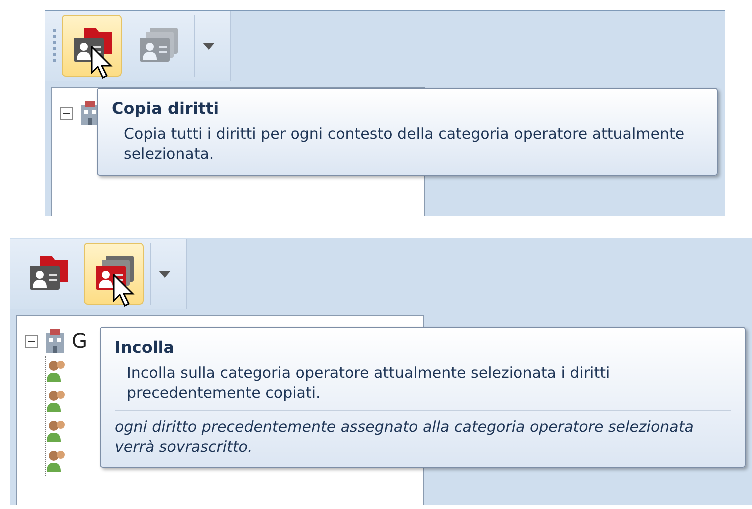 This screenshot has width=752, height=509. What do you see at coordinates (166, 108) in the screenshot?
I see `tooltip-title: Copia diritti` at bounding box center [166, 108].